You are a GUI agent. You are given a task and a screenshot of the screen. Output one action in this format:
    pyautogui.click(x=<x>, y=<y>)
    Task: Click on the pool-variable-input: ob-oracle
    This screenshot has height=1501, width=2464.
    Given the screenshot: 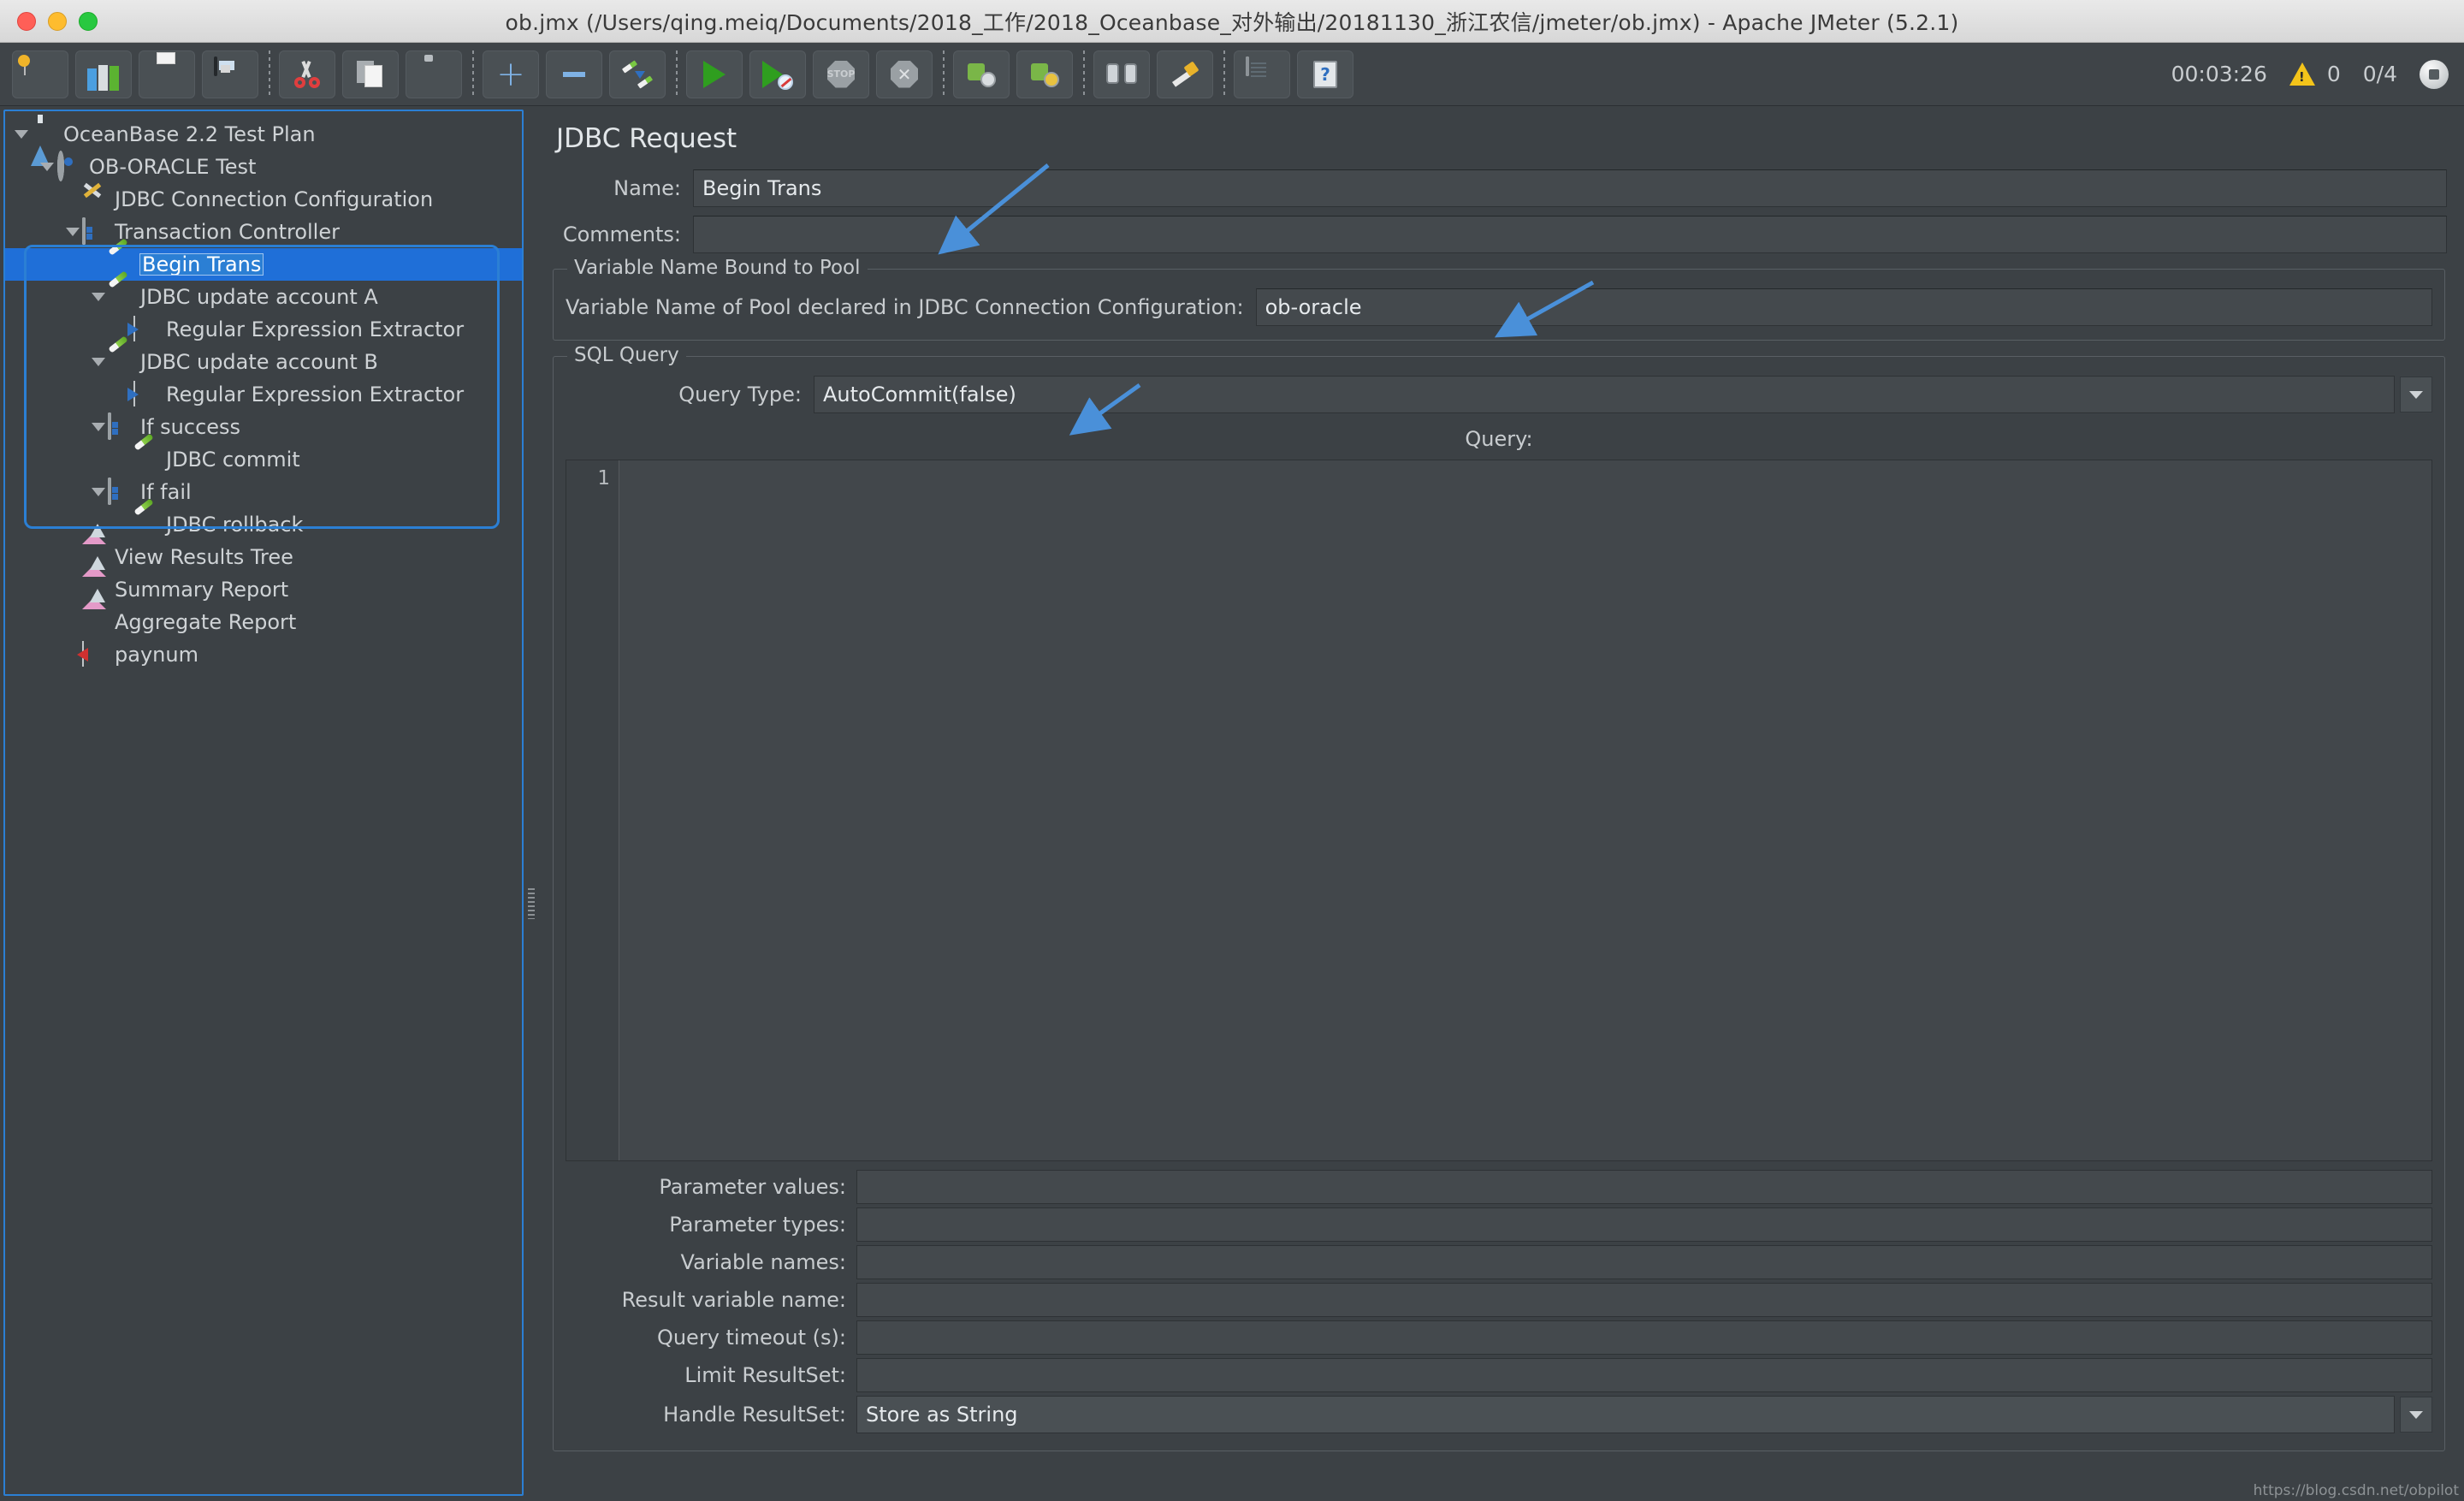 What is the action you would take?
    pyautogui.click(x=1843, y=307)
    